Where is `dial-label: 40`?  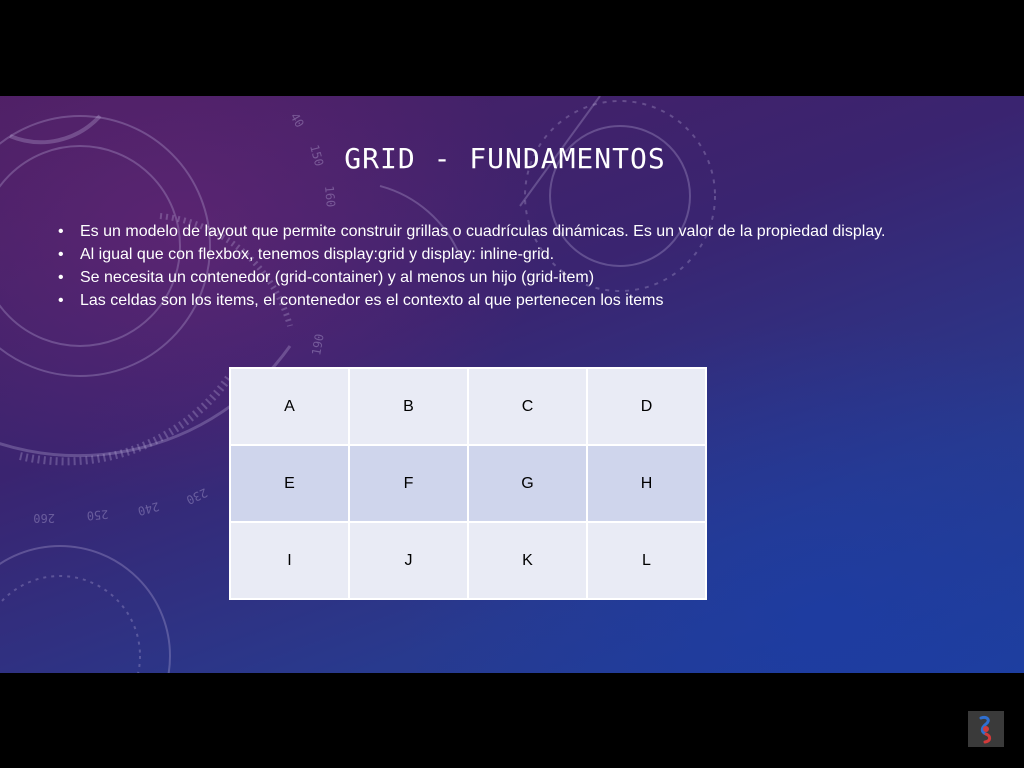
dial-label: 40 is located at coordinates (296, 121).